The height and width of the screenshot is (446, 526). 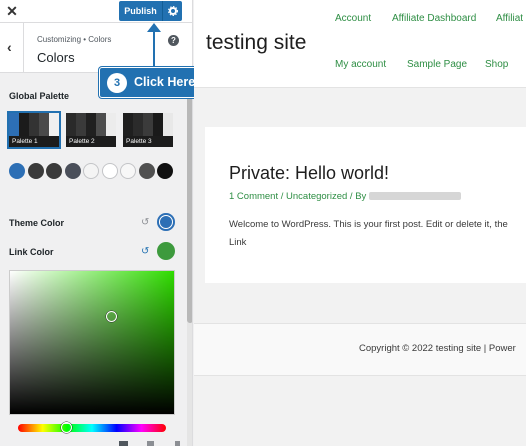 I want to click on click-here-callout: 3 Click Here, so click(x=153, y=82).